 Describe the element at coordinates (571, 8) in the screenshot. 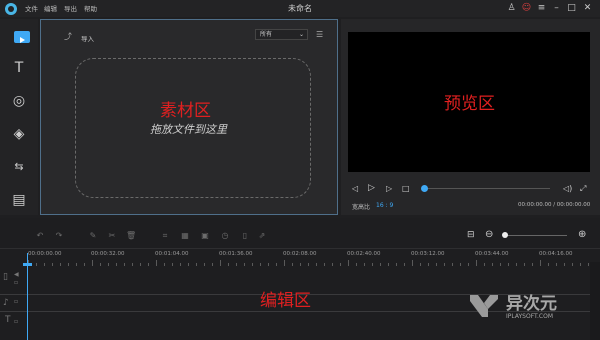

I see `maximize-icon: □` at that location.